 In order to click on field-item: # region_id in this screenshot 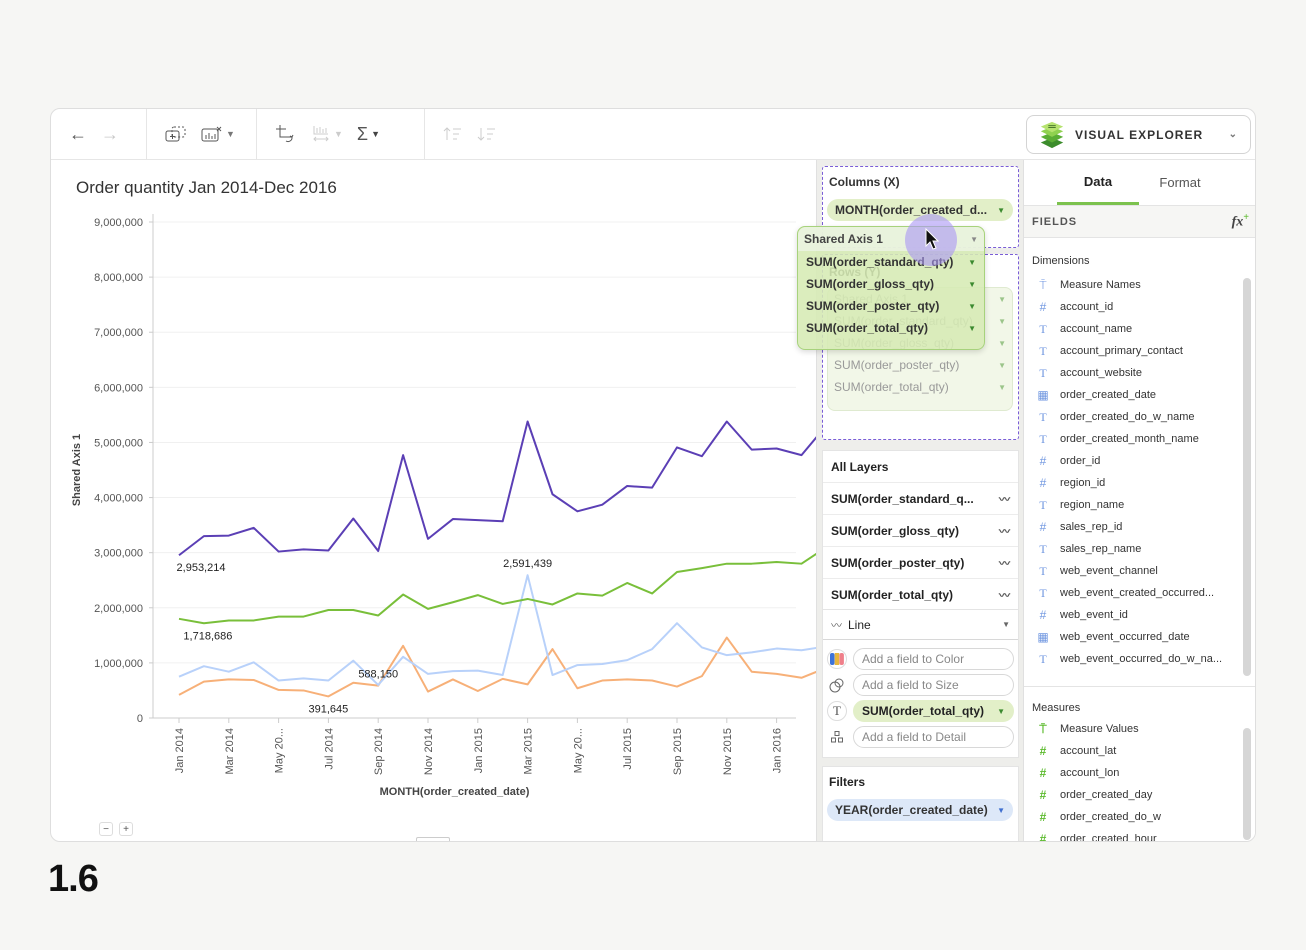, I will do `click(1136, 483)`.